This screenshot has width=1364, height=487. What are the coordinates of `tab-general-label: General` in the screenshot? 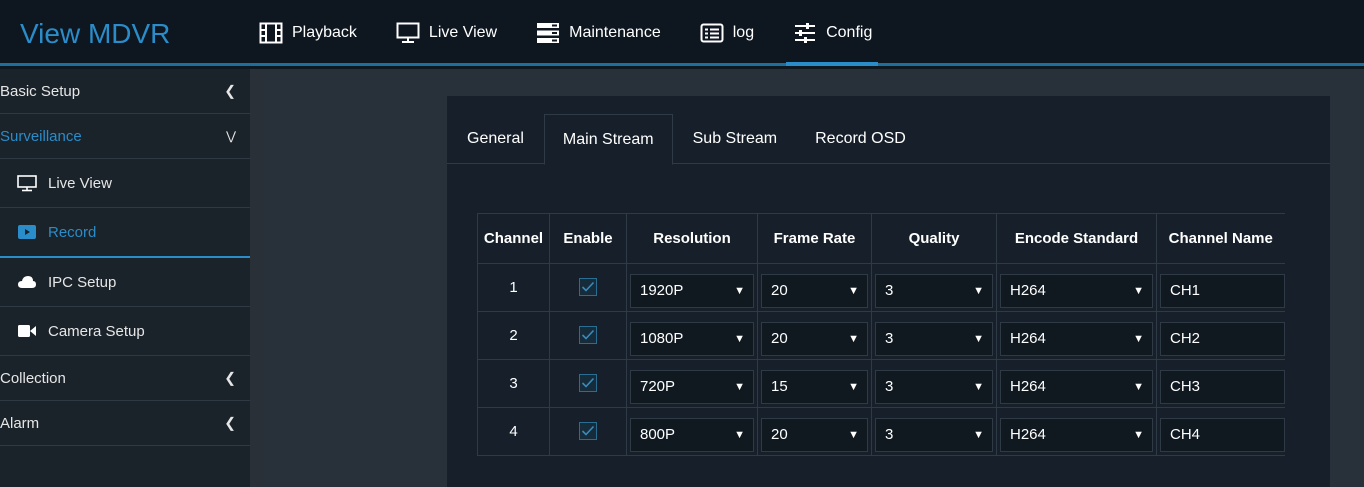 It's located at (495, 138).